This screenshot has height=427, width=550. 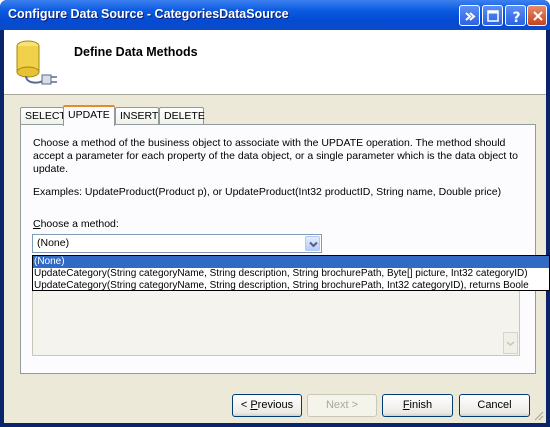 I want to click on double-arrow-icon, so click(x=470, y=16).